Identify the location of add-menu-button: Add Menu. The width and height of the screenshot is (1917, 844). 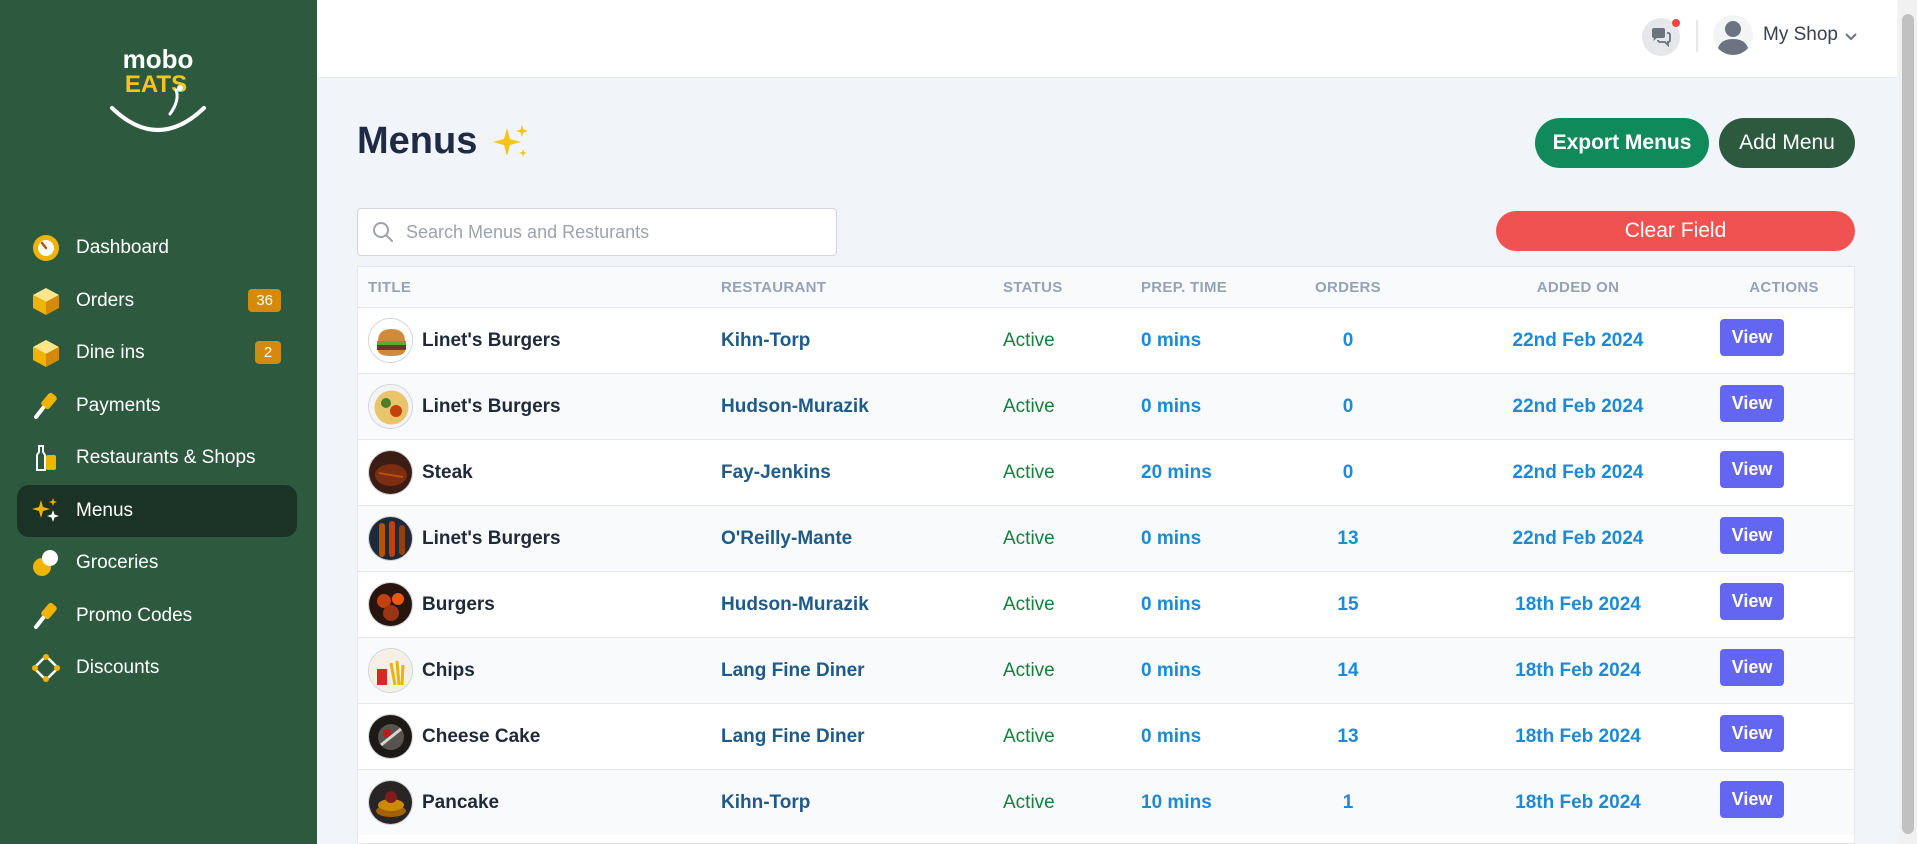
(1787, 143).